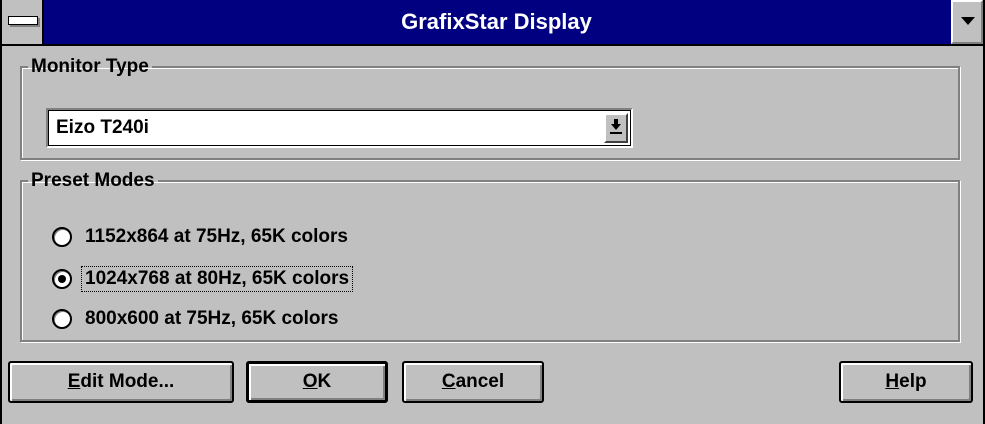 This screenshot has height=424, width=985. I want to click on help-button: Help, so click(906, 382).